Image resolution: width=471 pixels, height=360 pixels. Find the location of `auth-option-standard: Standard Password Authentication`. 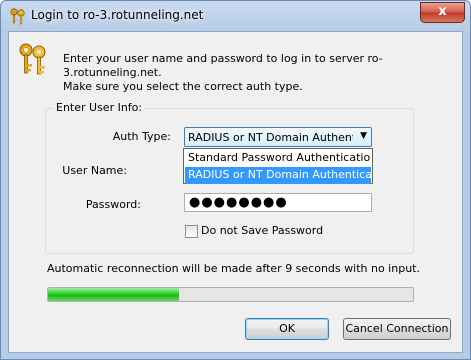

auth-option-standard: Standard Password Authentication is located at coordinates (278, 158).